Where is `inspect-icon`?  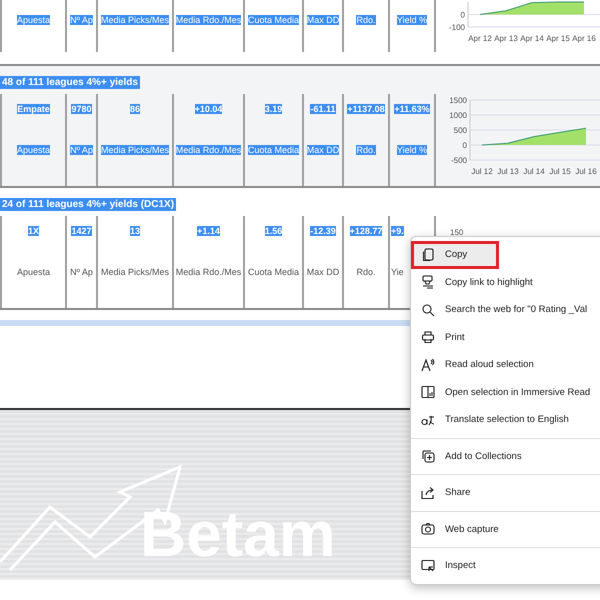
inspect-icon is located at coordinates (428, 565).